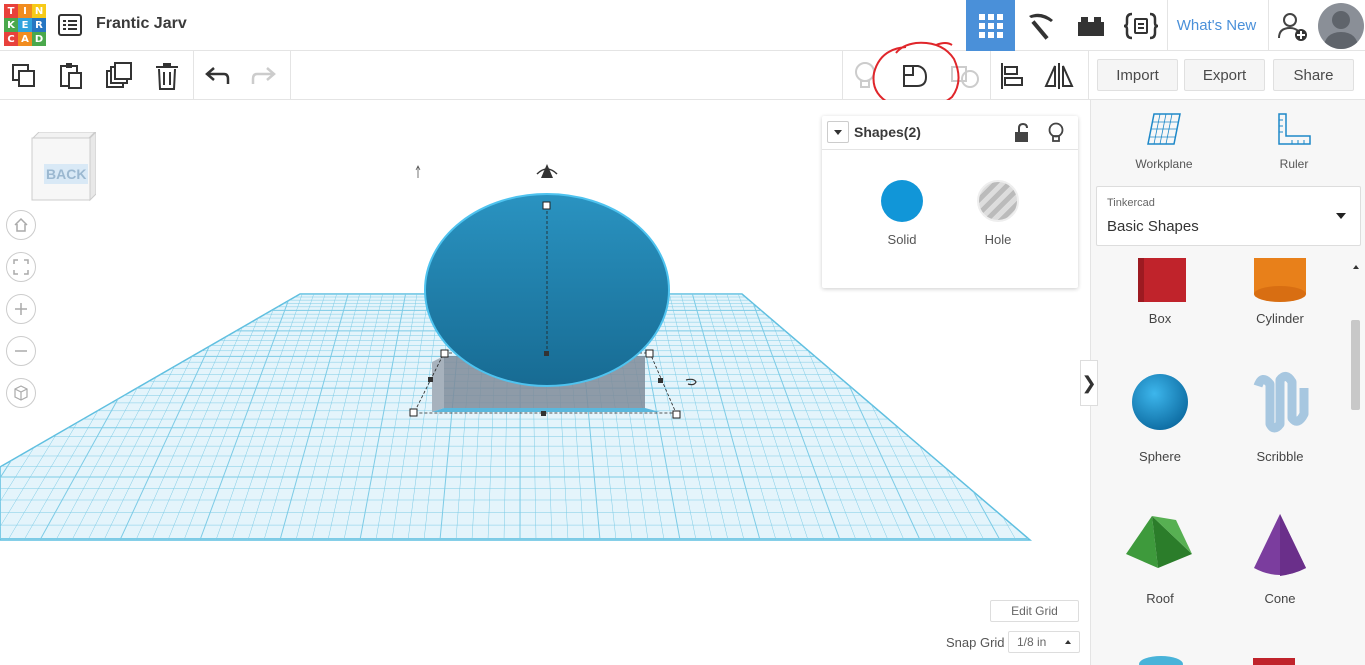 This screenshot has width=1365, height=665. Describe the element at coordinates (902, 201) in the screenshot. I see `solid-color-swatch` at that location.